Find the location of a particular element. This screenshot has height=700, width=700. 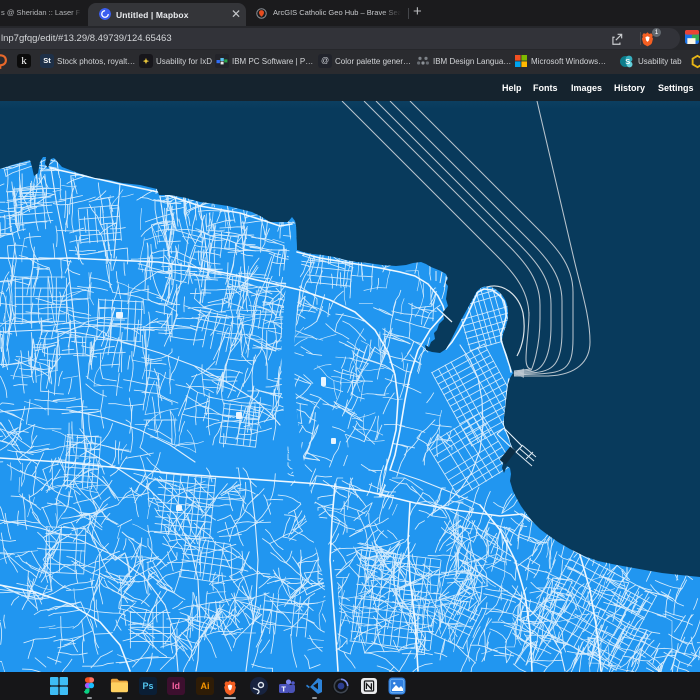

svg-text: T is located at coordinates (283, 688).